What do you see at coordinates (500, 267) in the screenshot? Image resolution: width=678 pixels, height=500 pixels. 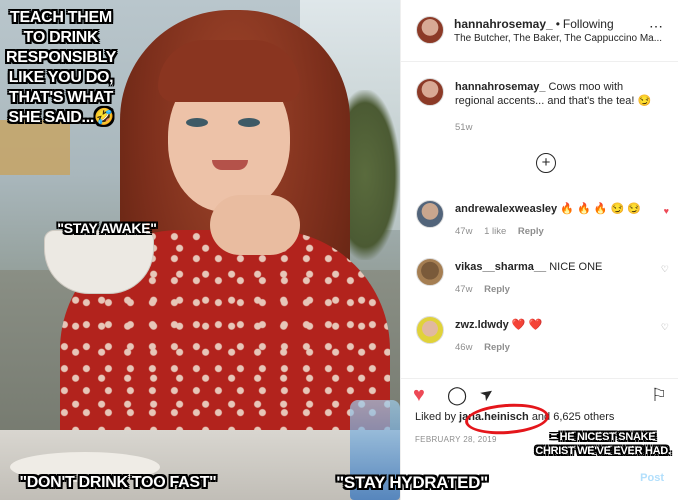 I see `comment-username: vikas__sharma__` at bounding box center [500, 267].